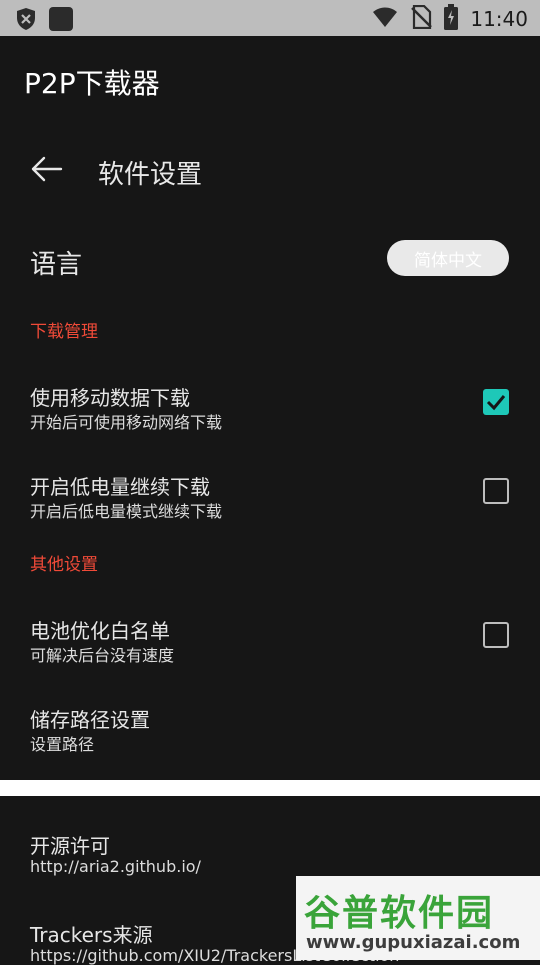  I want to click on section-header-other: 其他设置, so click(64, 565).